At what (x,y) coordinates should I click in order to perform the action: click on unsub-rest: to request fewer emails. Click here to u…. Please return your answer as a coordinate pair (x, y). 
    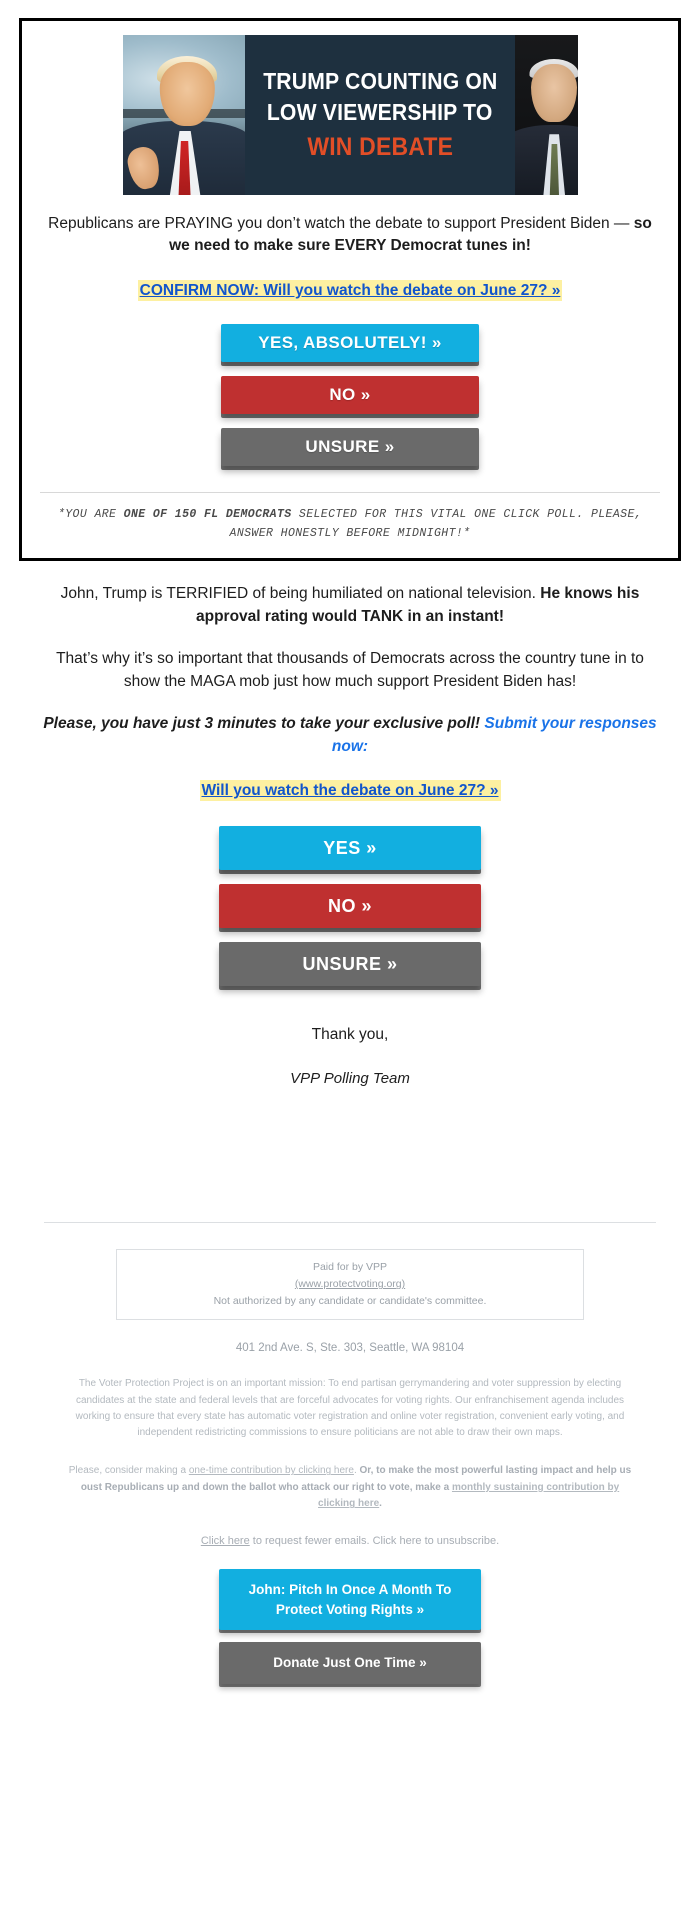
    Looking at the image, I should click on (374, 1540).